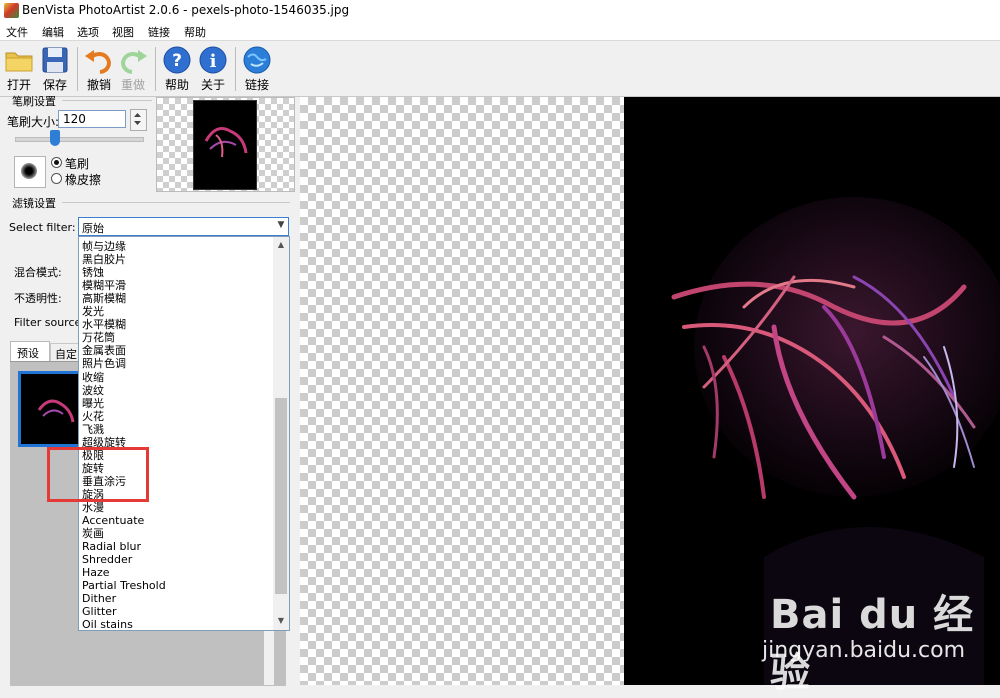  What do you see at coordinates (56, 162) in the screenshot?
I see `brush-mode-radio` at bounding box center [56, 162].